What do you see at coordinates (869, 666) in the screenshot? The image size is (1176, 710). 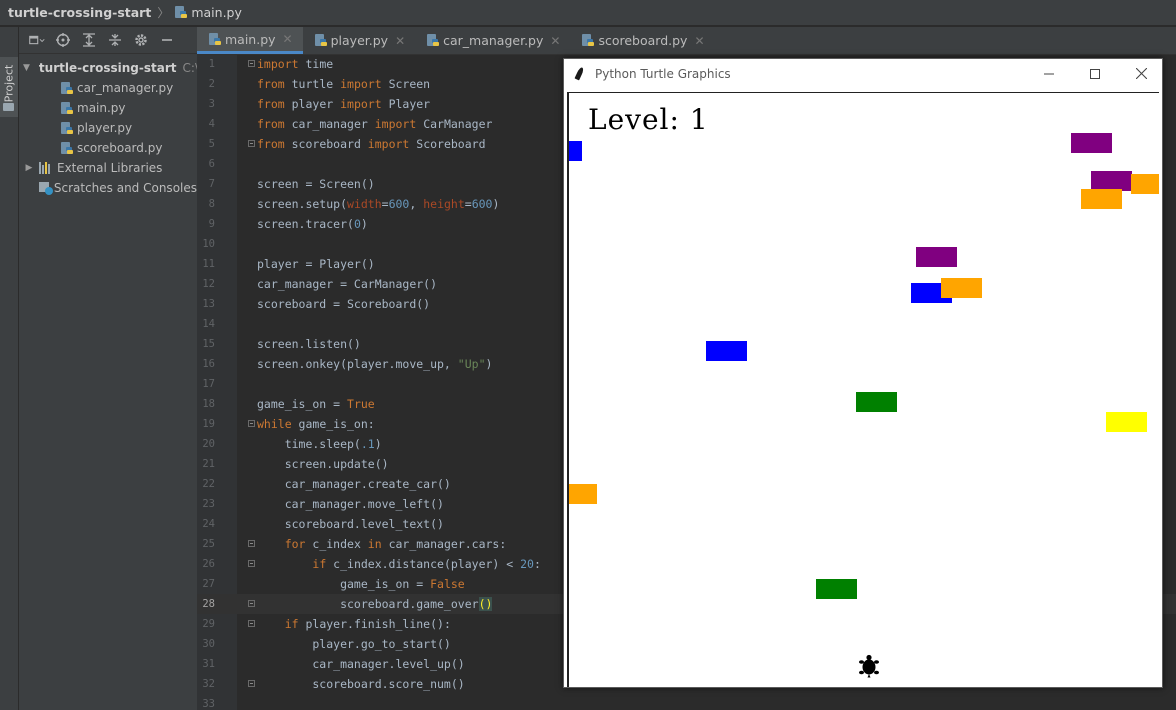 I see `turtle-player-icon` at bounding box center [869, 666].